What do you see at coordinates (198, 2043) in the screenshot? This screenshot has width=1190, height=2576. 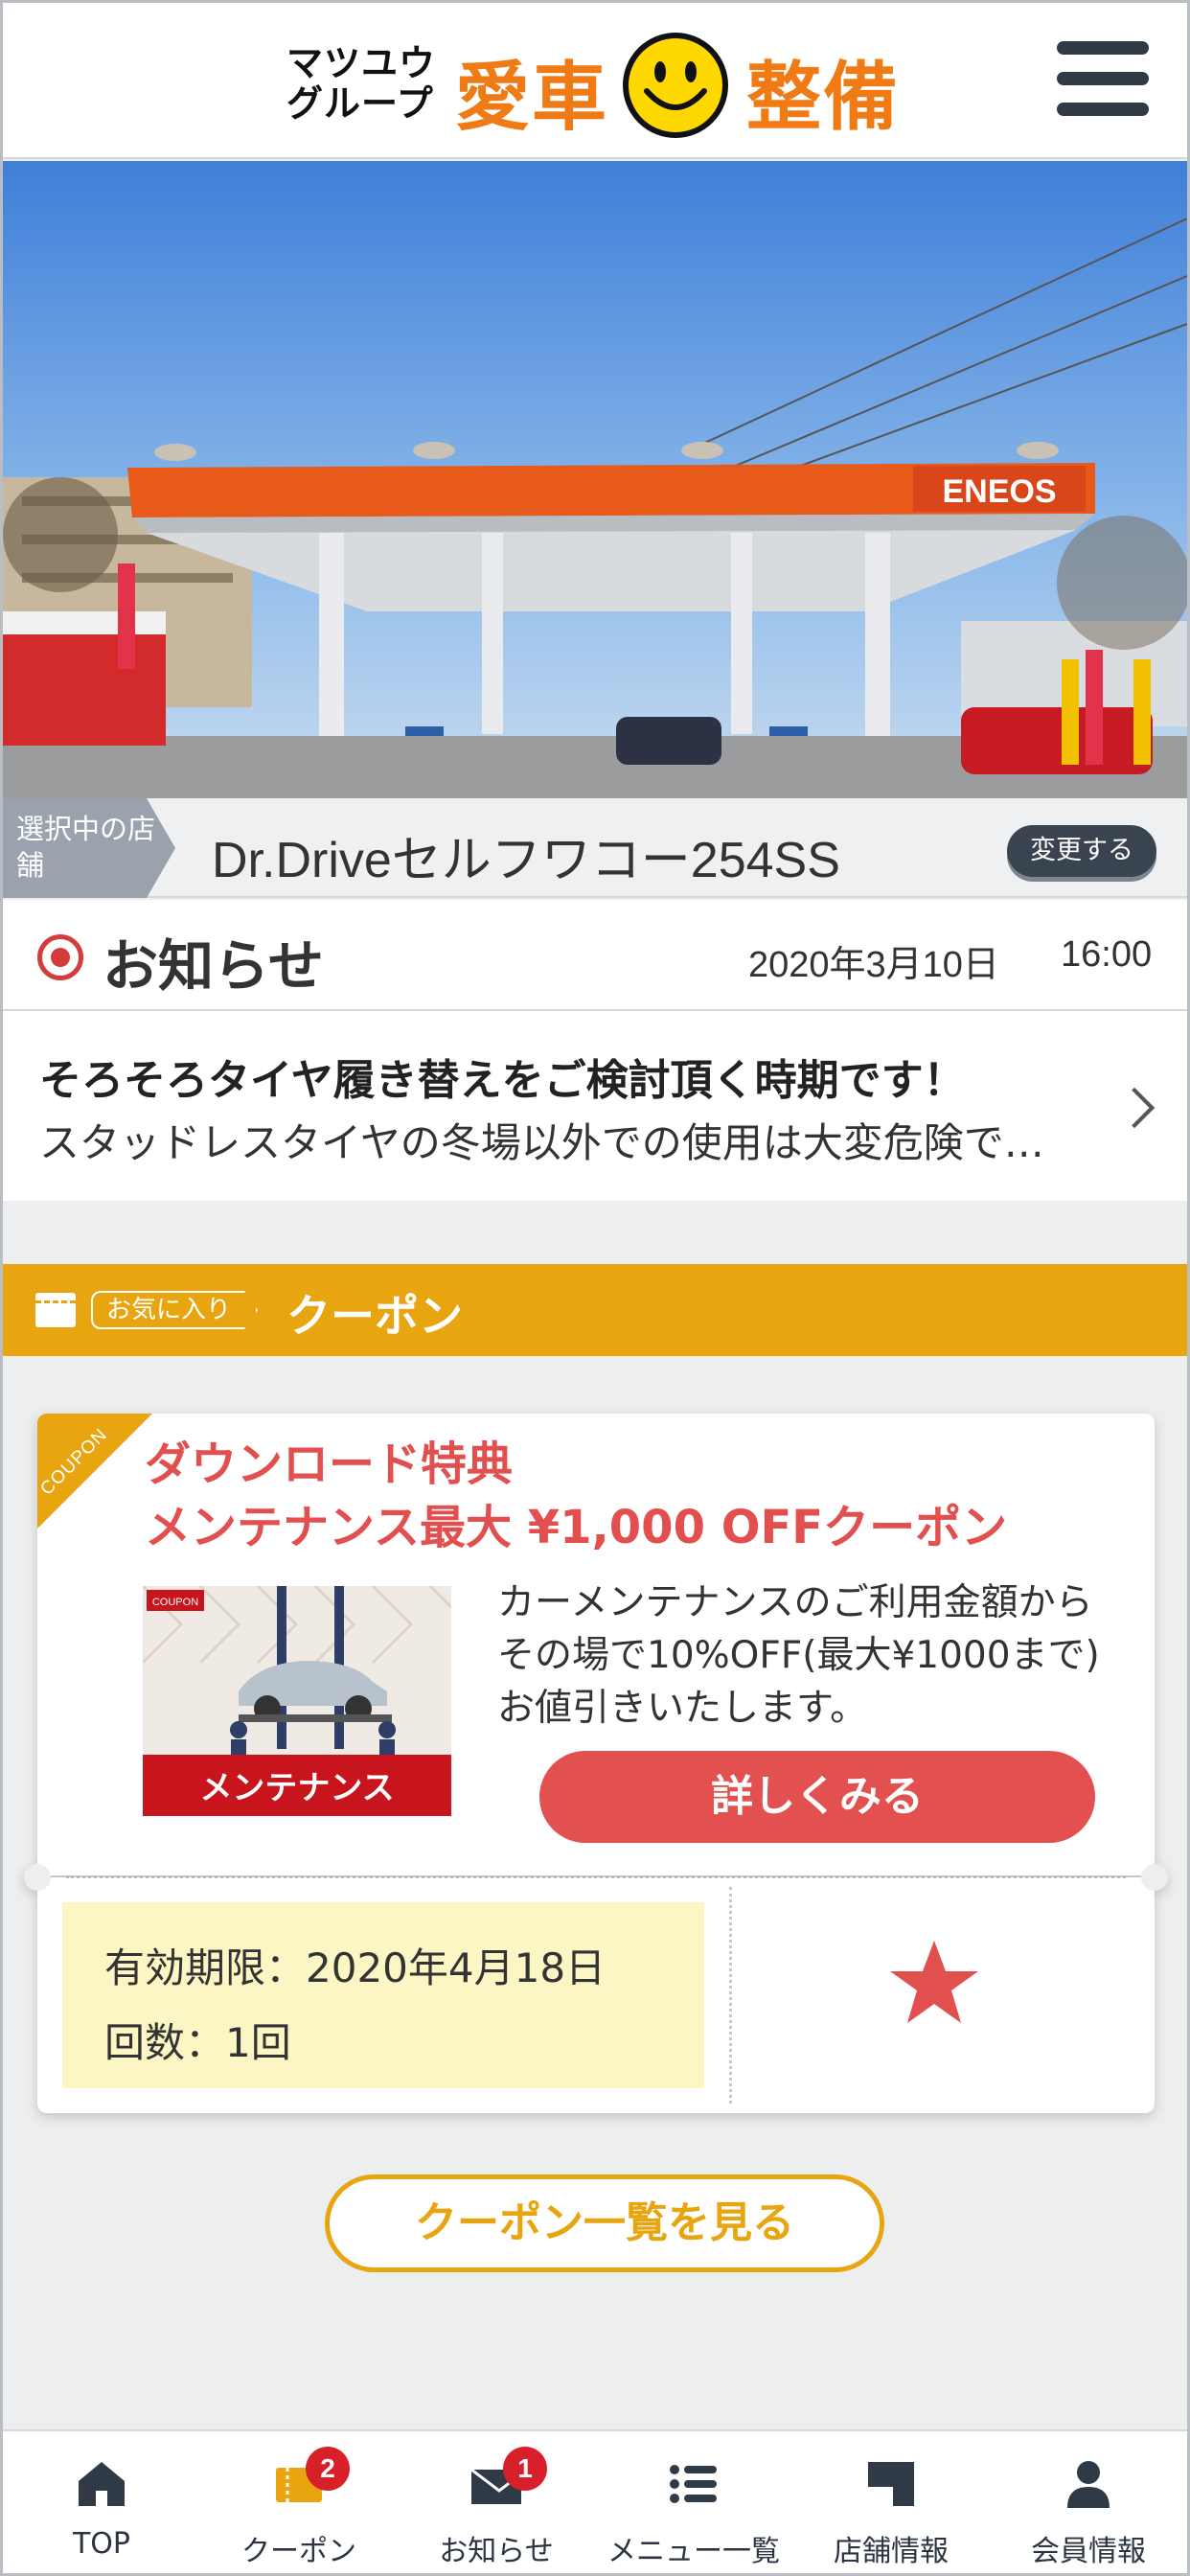 I see `coupon-use-count: 回数：1回` at bounding box center [198, 2043].